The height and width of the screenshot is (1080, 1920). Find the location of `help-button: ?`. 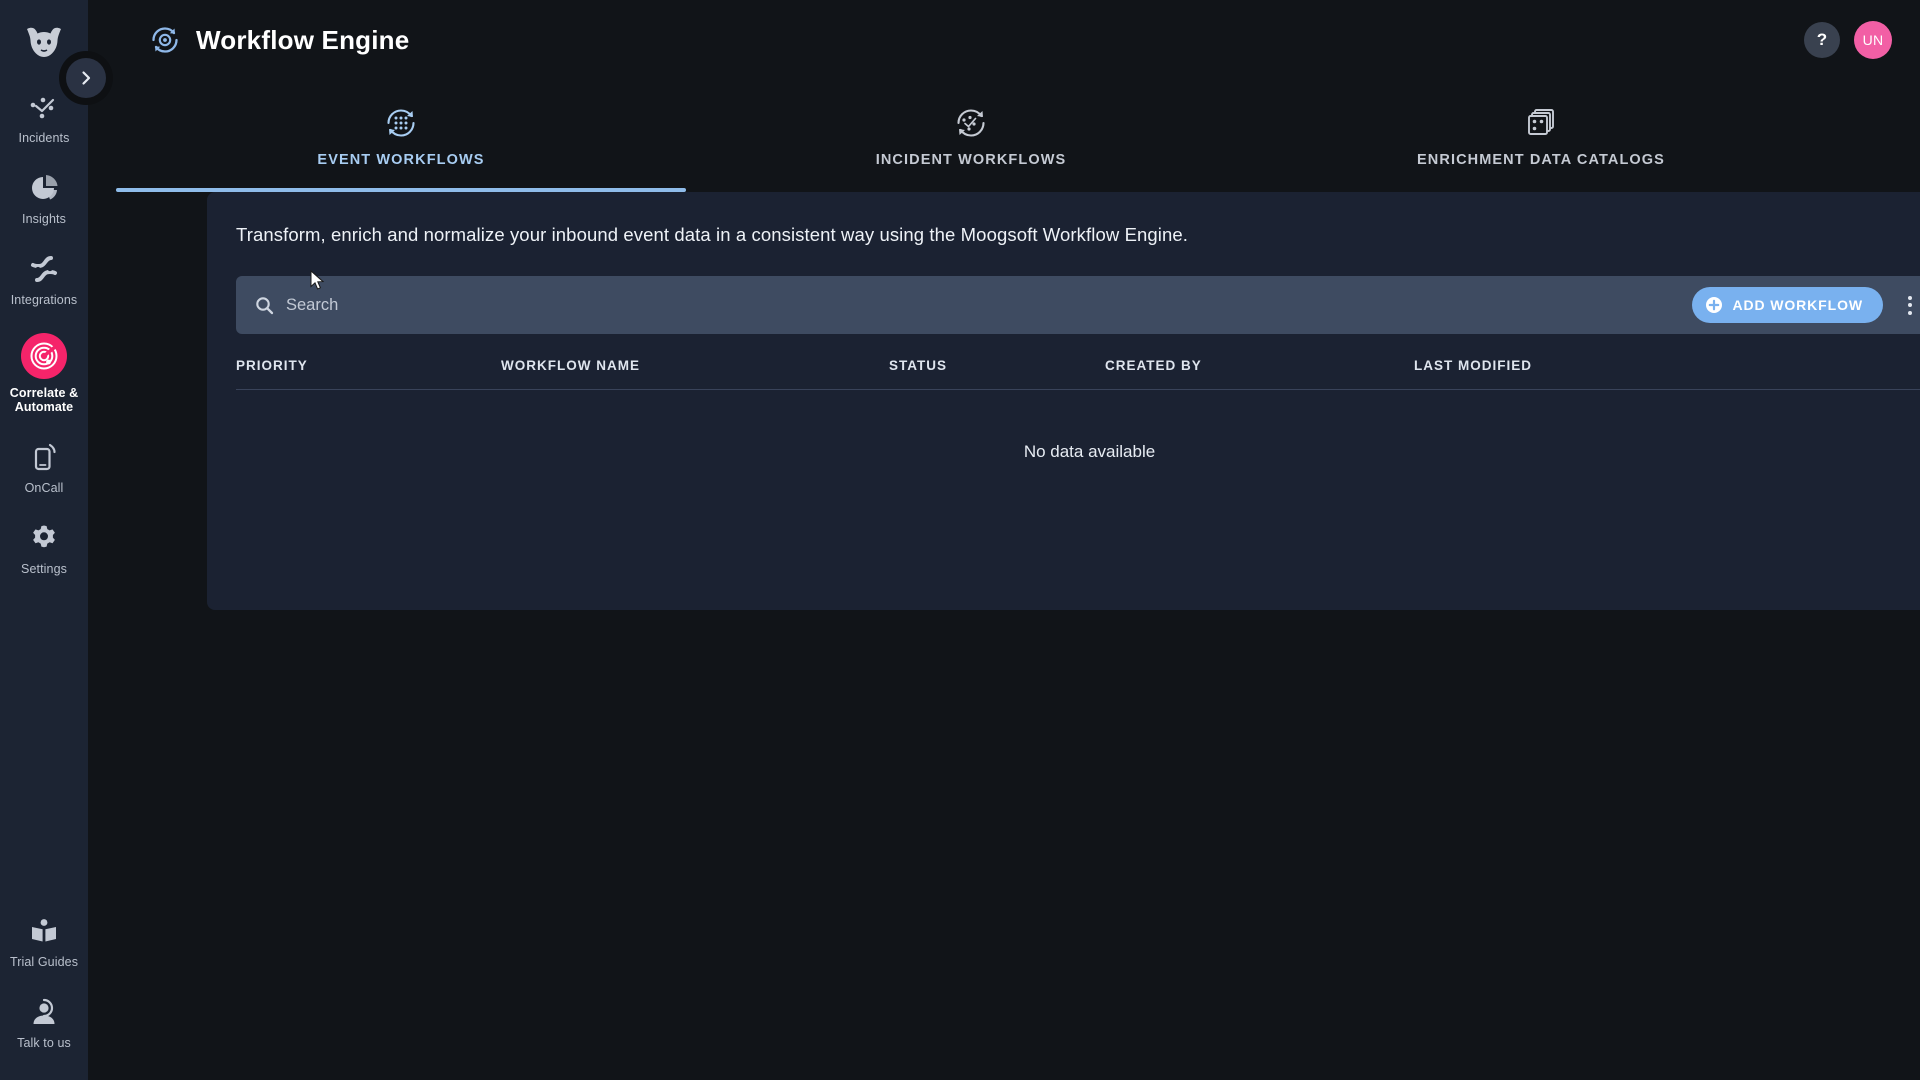

help-button: ? is located at coordinates (1822, 40).